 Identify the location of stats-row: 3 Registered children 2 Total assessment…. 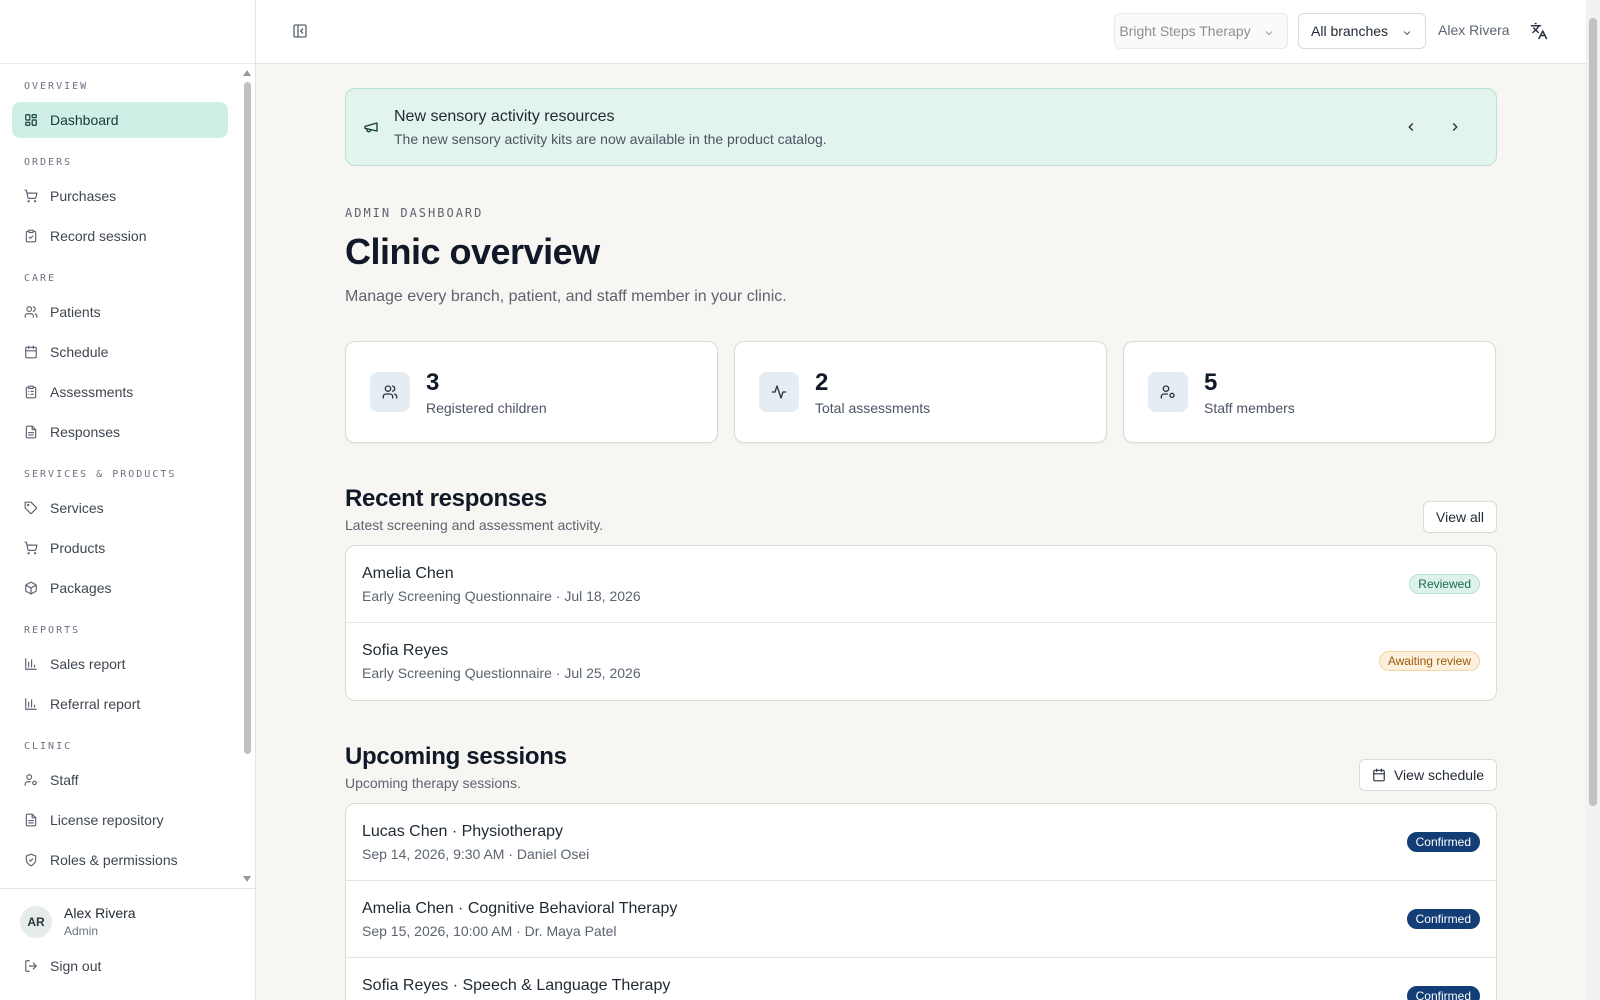
(921, 392).